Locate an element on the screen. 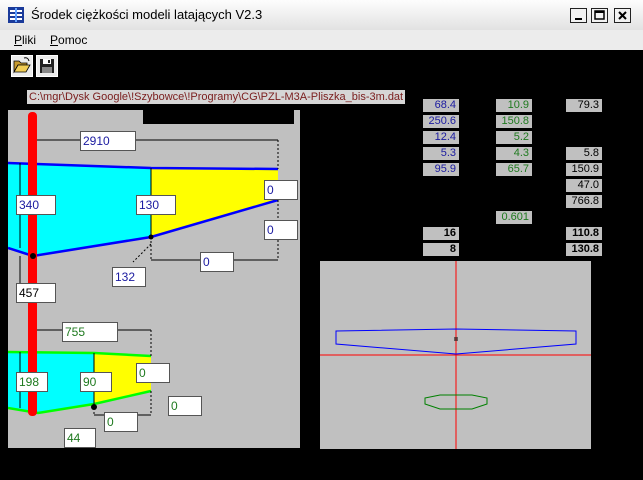 This screenshot has width=643, height=480. result-col1-0: 68.4 is located at coordinates (441, 105).